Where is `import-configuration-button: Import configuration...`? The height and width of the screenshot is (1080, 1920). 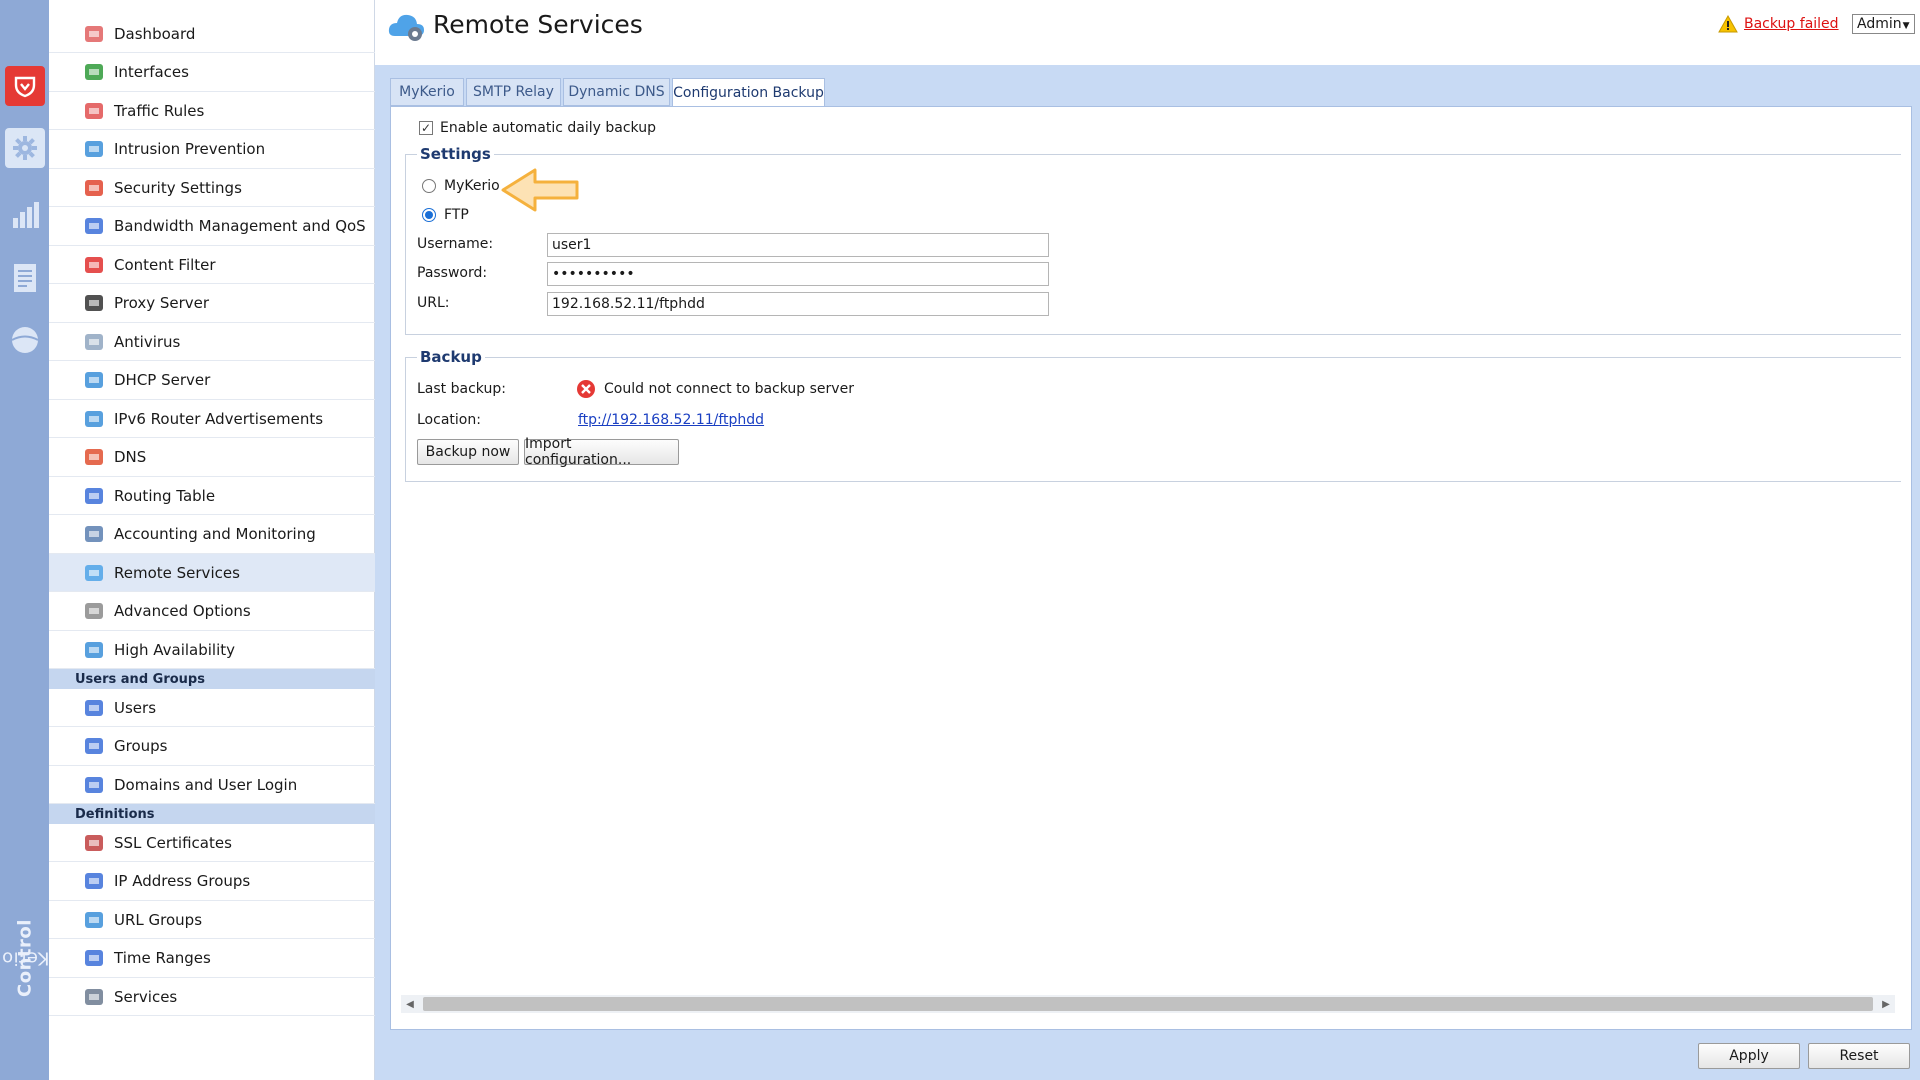 import-configuration-button: Import configuration... is located at coordinates (601, 452).